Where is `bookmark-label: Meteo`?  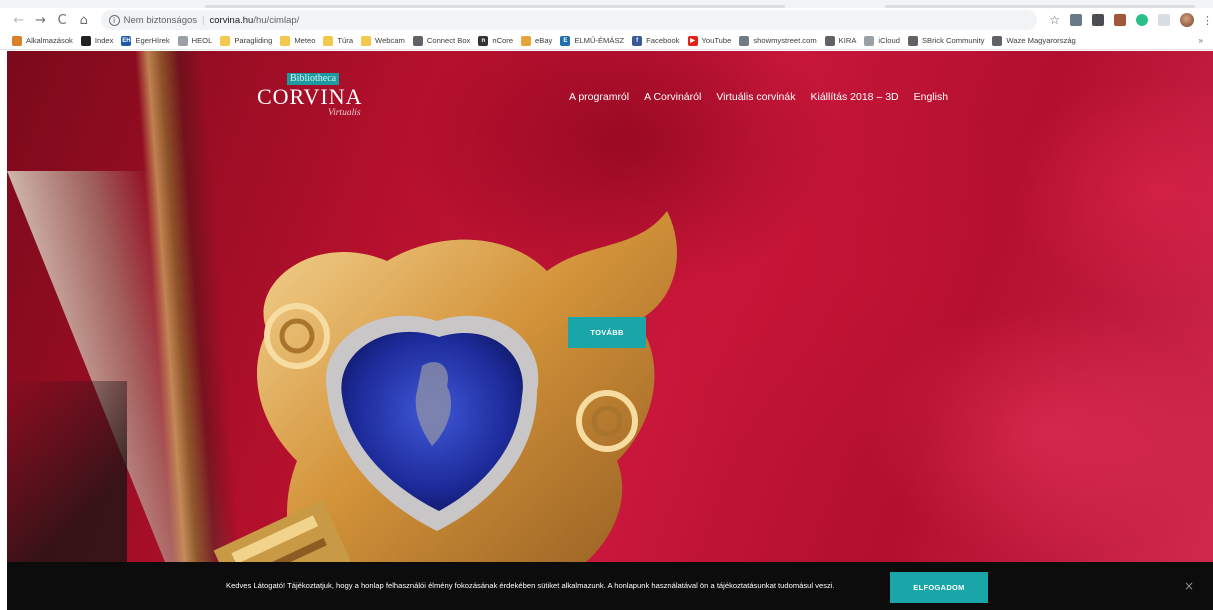
bookmark-label: Meteo is located at coordinates (305, 40).